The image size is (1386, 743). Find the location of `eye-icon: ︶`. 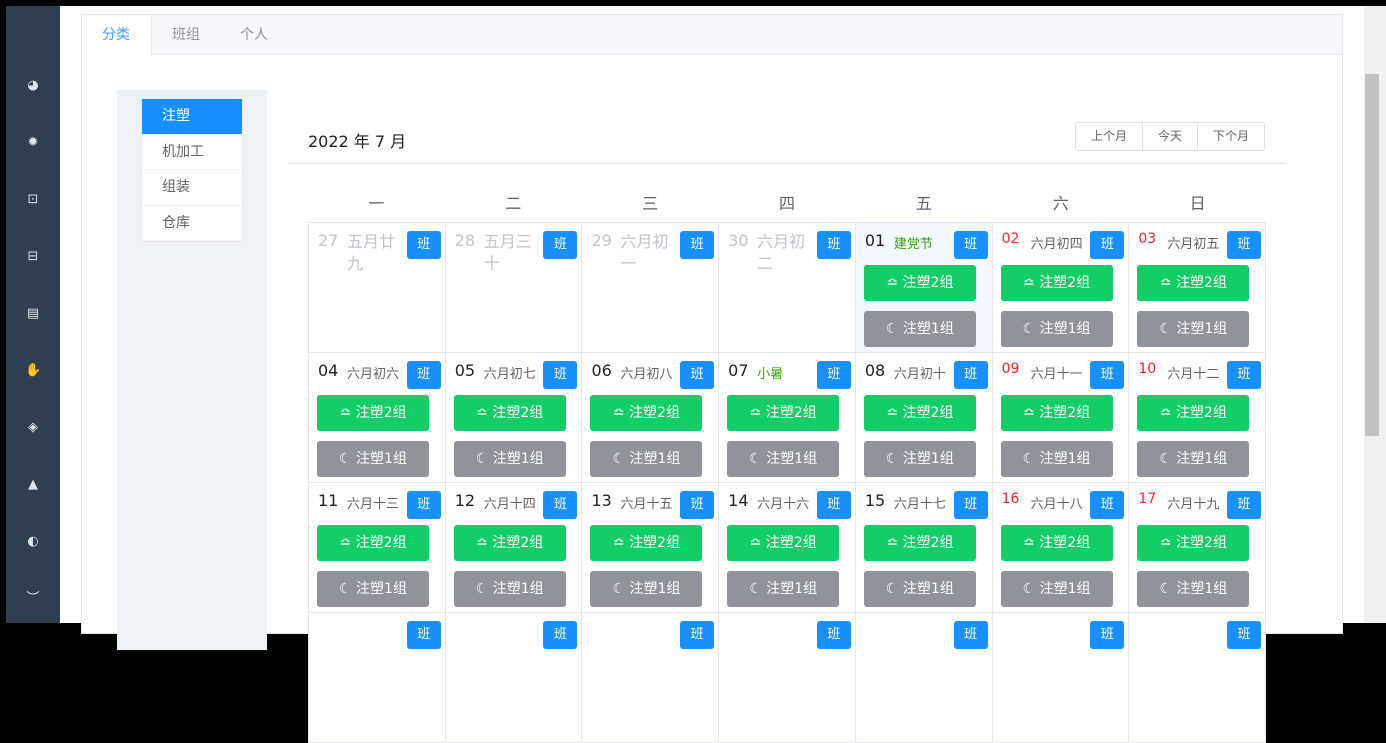

eye-icon: ︶ is located at coordinates (33, 599).